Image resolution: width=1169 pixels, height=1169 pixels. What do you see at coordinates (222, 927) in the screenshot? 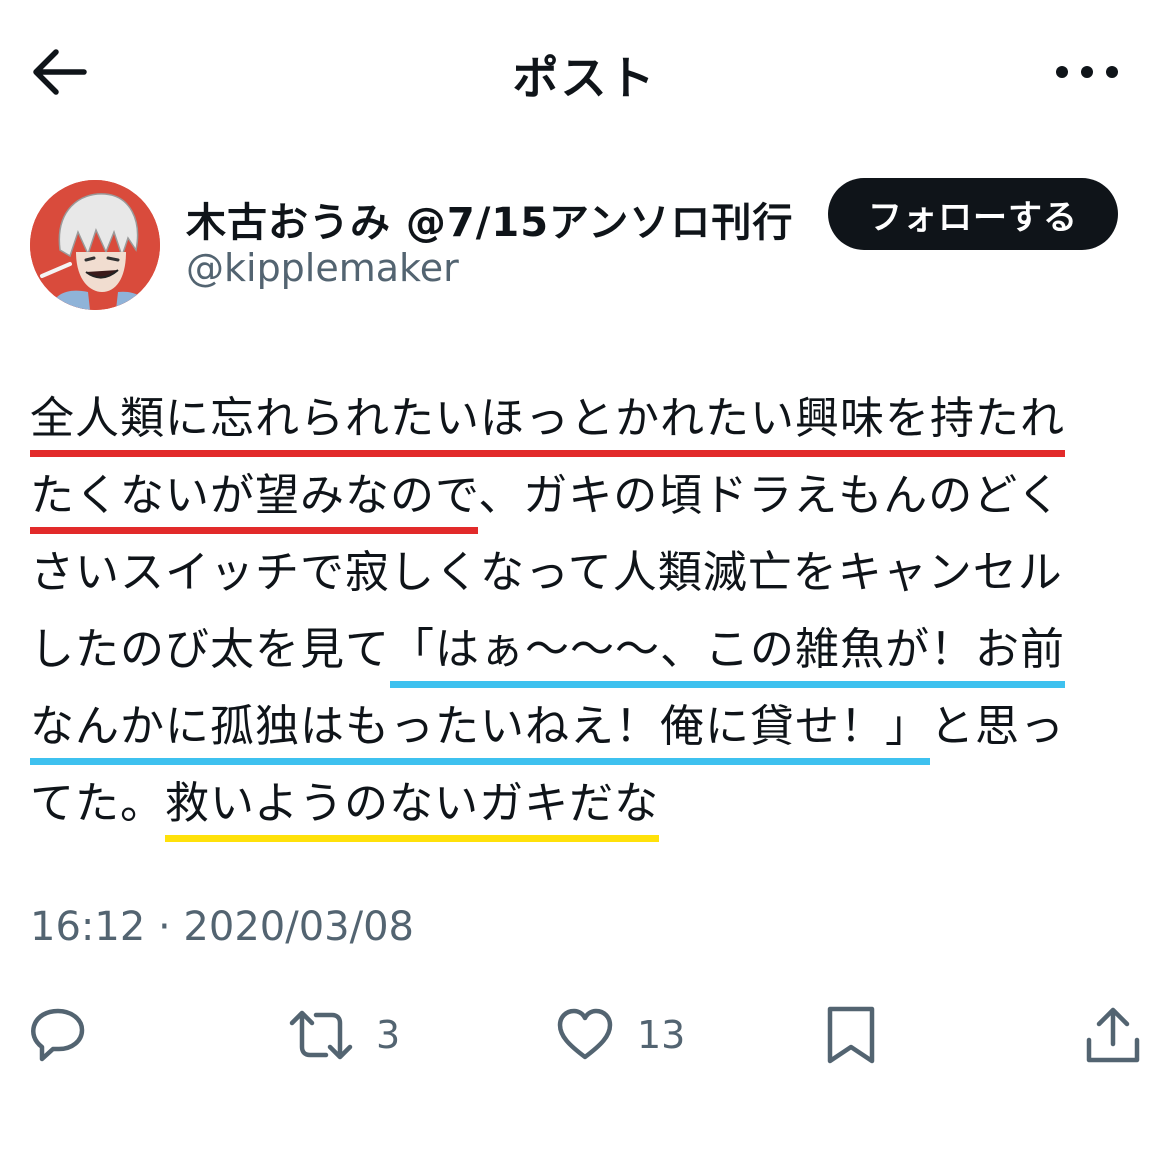
I see `post-timestamp: 16:12 · 2020/03/08` at bounding box center [222, 927].